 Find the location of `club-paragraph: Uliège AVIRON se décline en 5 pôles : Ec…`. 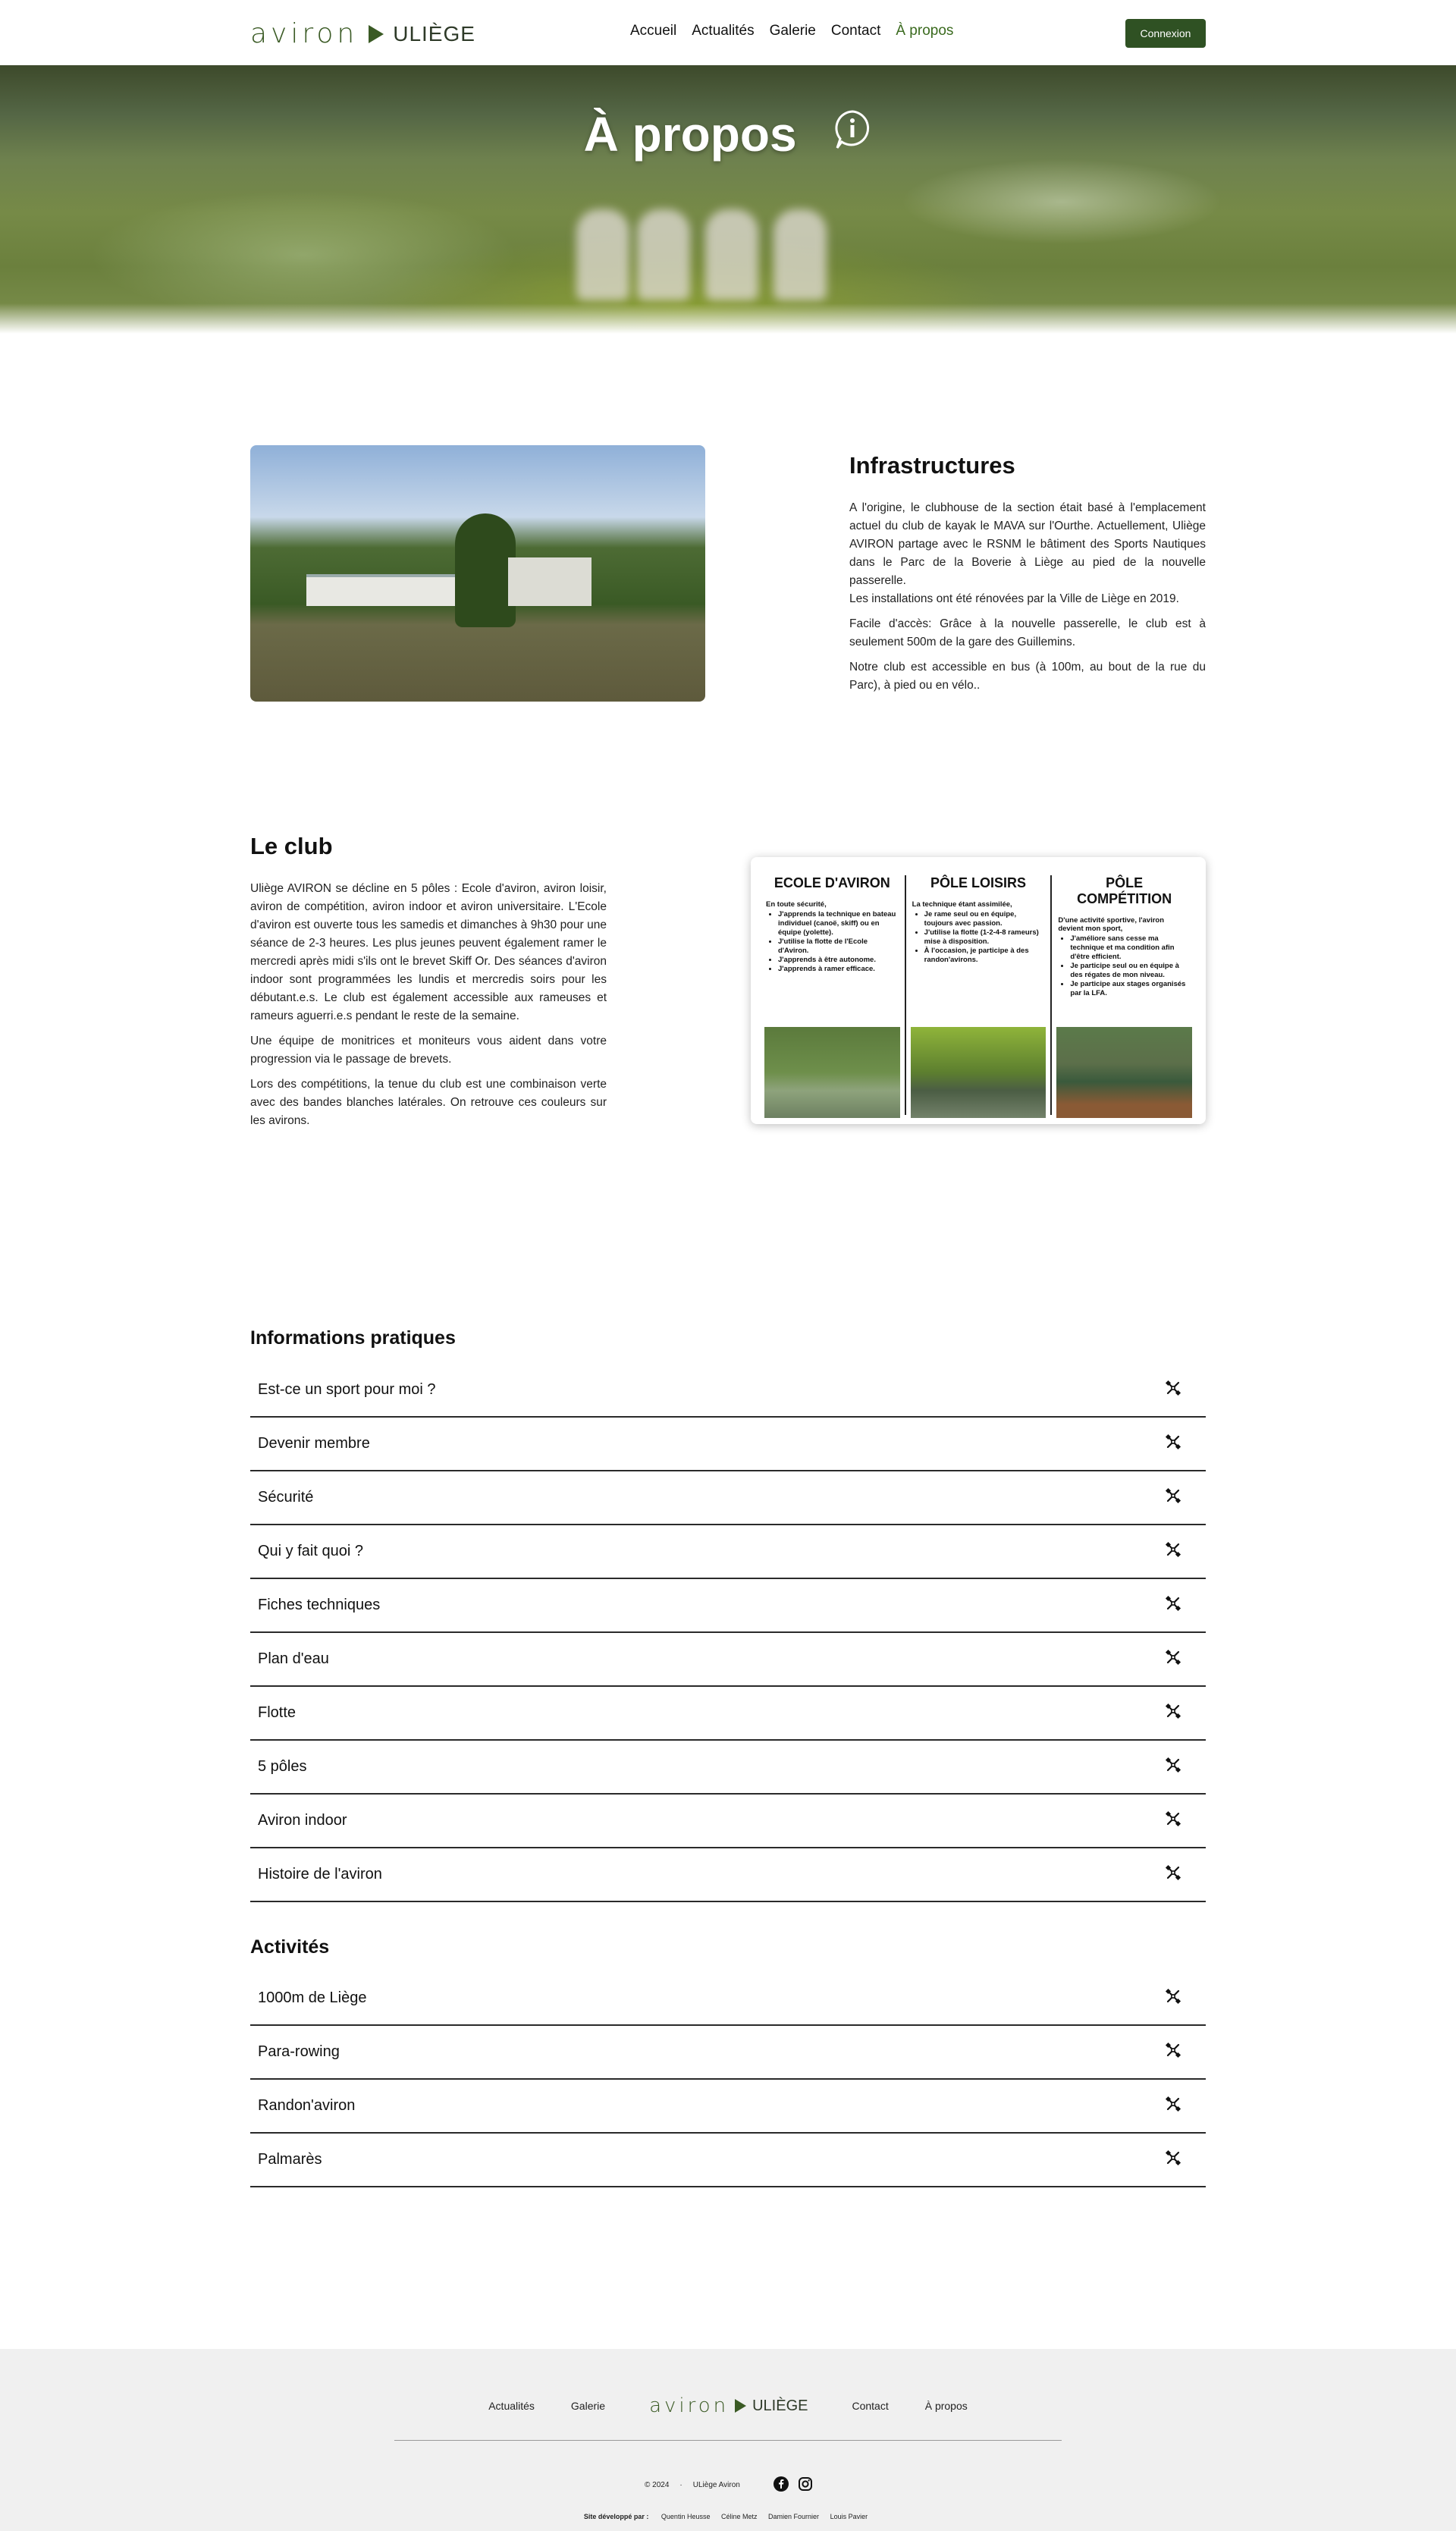

club-paragraph: Uliège AVIRON se décline en 5 pôles : Ec… is located at coordinates (428, 952).